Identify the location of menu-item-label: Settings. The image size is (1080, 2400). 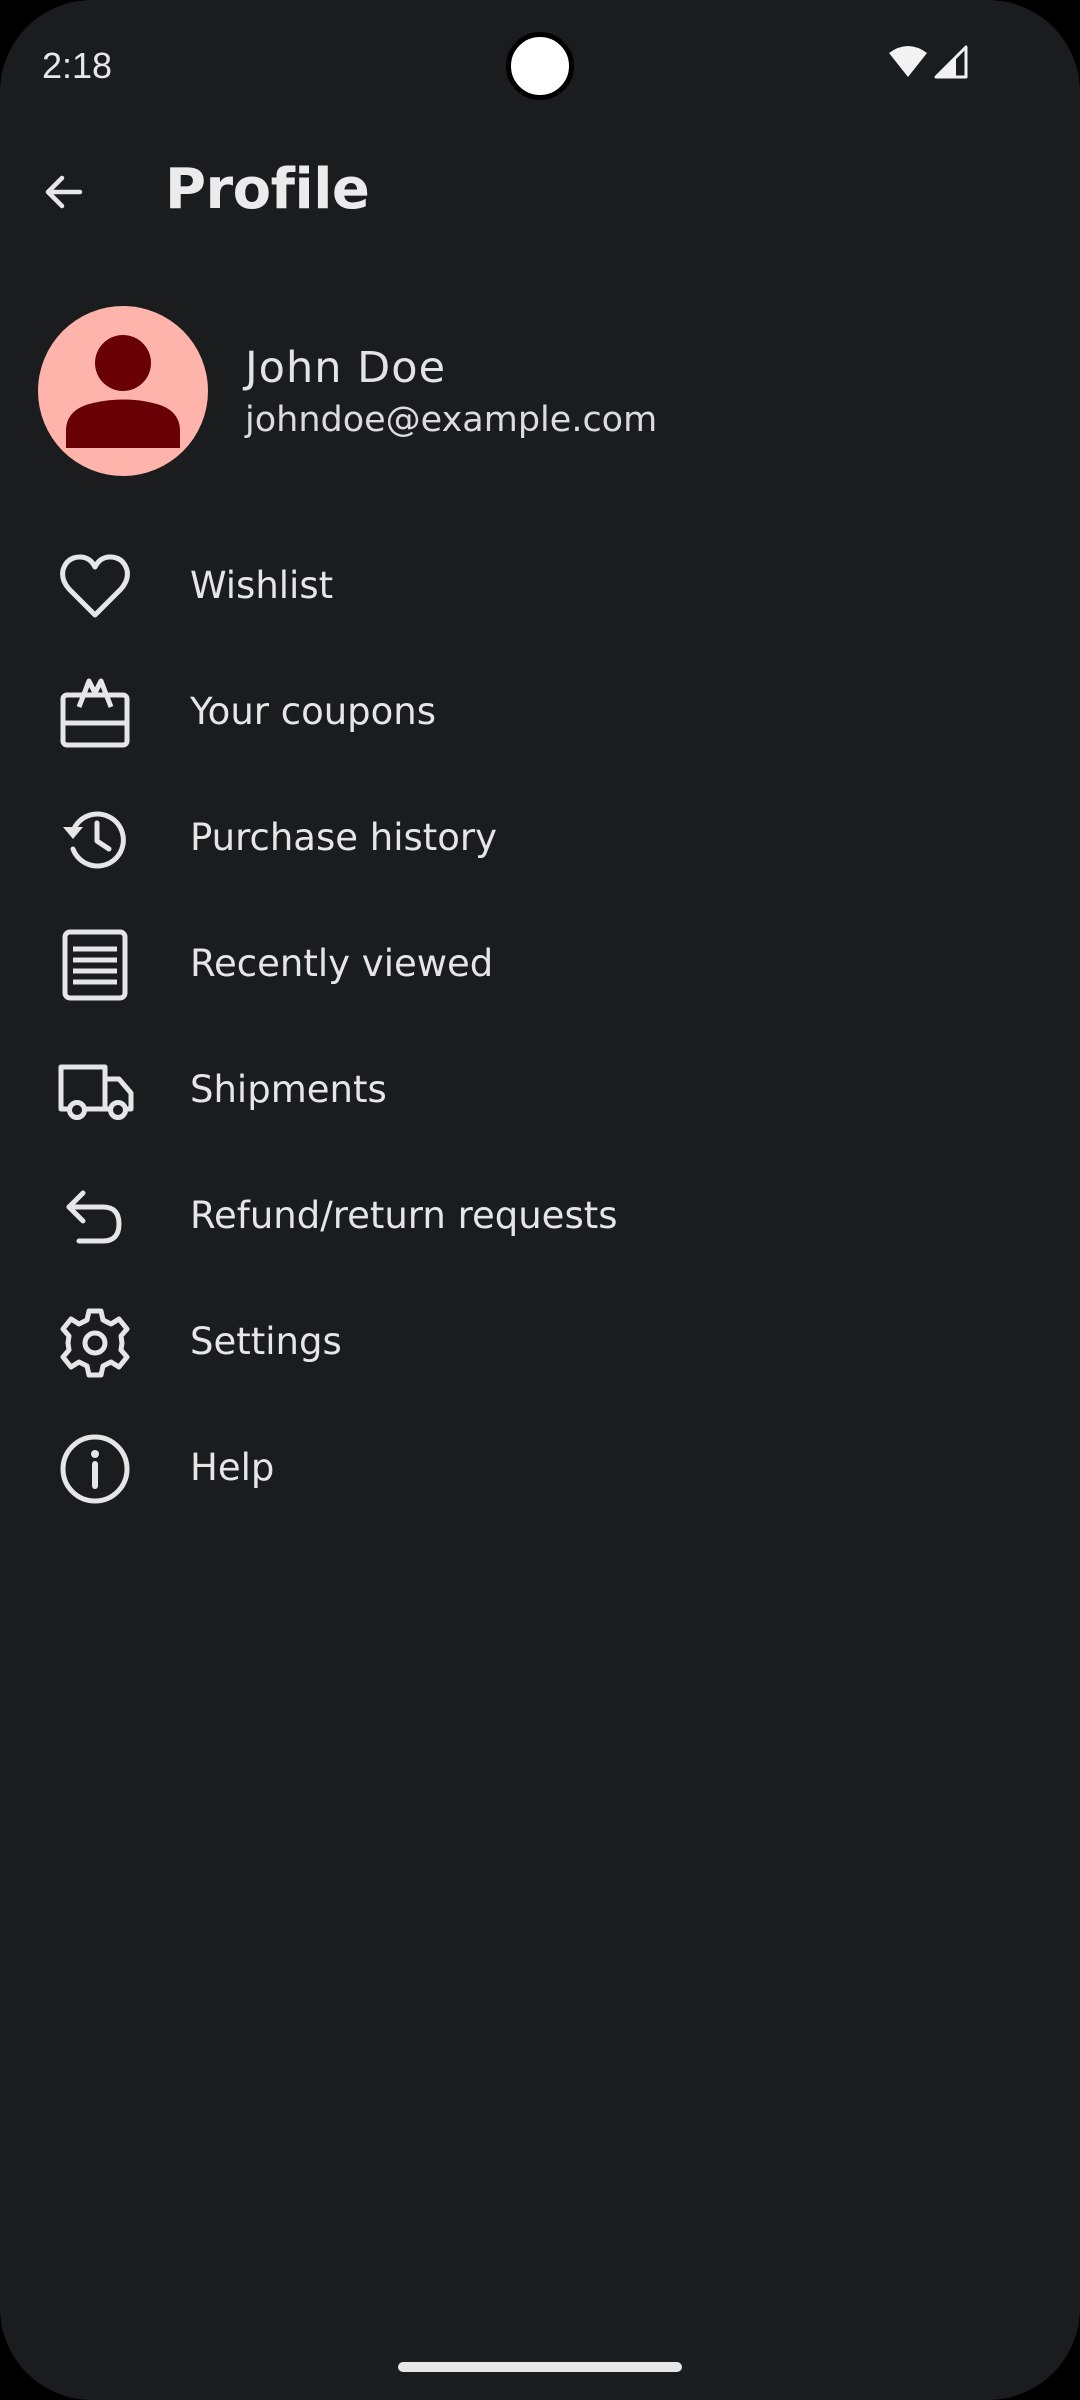
(266, 1341).